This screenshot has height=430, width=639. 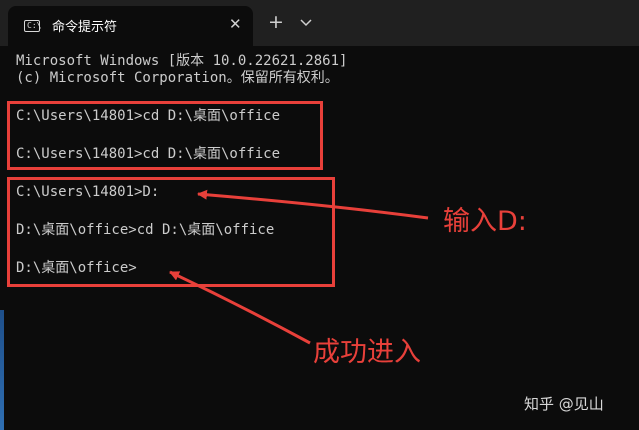 I want to click on annotation-input-d: 输入D:, so click(x=485, y=221).